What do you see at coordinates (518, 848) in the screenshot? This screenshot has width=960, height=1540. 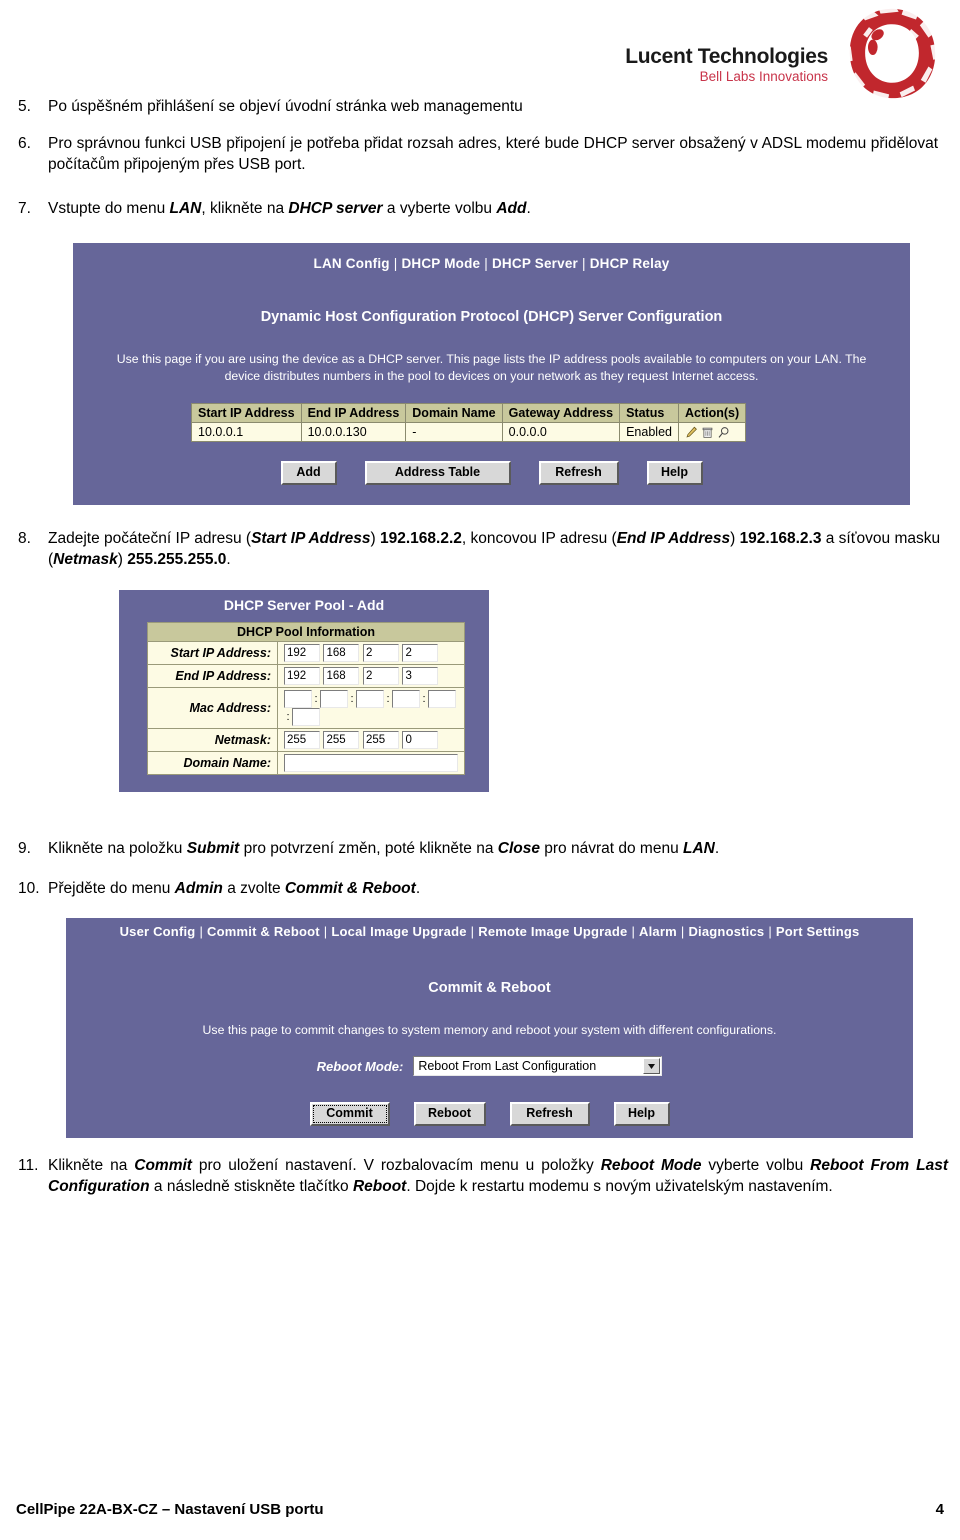 I see `step-9-term-close: Close` at bounding box center [518, 848].